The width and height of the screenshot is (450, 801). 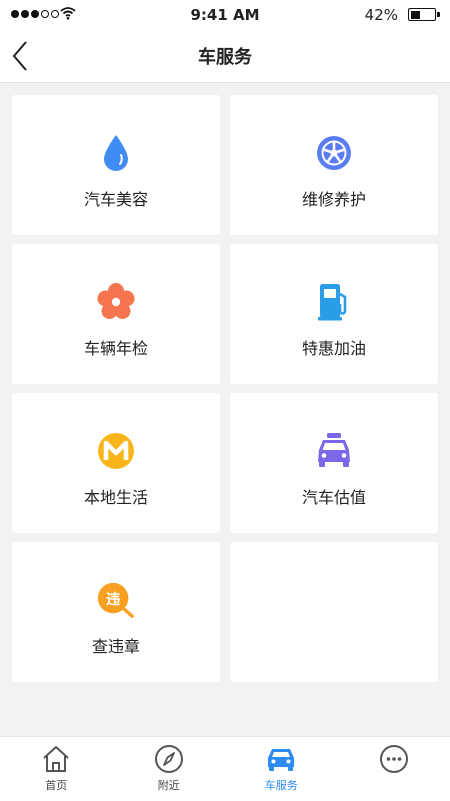 What do you see at coordinates (334, 198) in the screenshot?
I see `service-label: 维修养护` at bounding box center [334, 198].